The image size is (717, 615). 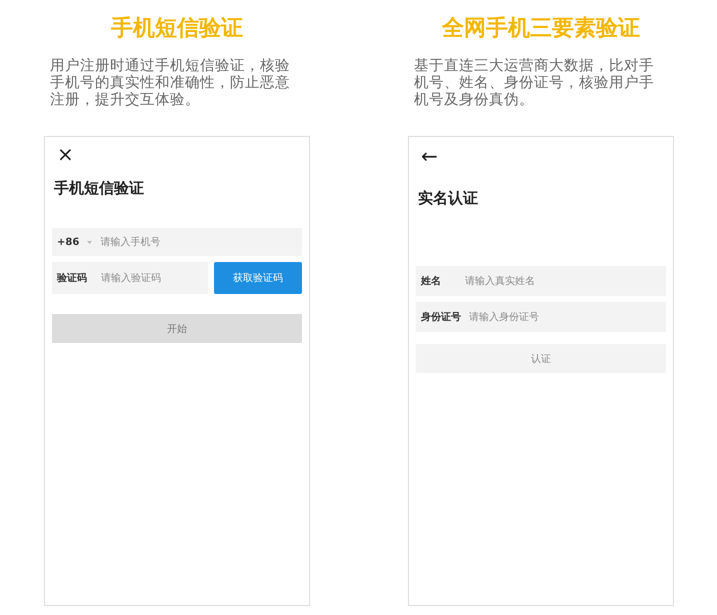 I want to click on placeholder-text: 请输入真实姓名, so click(x=500, y=281).